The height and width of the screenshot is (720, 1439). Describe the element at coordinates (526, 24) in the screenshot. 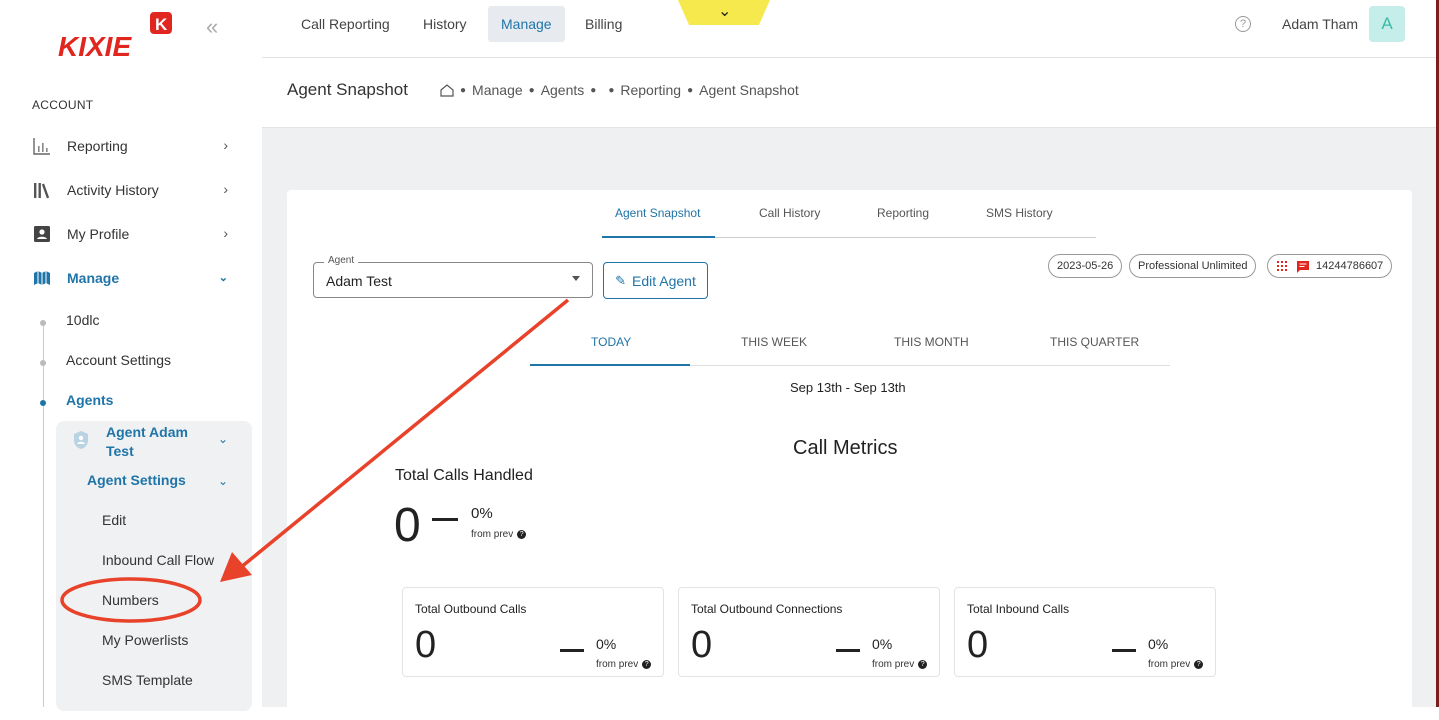

I see `tab-manage: Manage` at that location.